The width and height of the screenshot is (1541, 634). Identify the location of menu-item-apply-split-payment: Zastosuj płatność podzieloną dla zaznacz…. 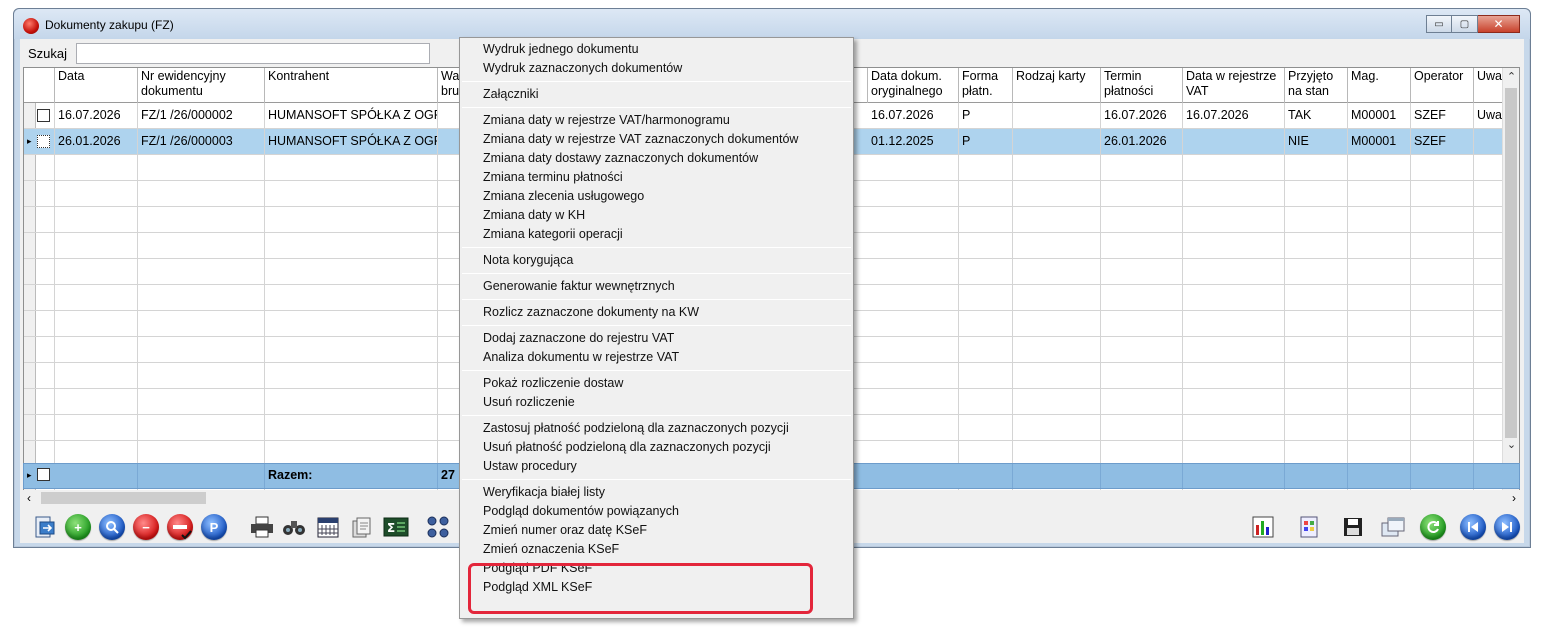
(656, 428).